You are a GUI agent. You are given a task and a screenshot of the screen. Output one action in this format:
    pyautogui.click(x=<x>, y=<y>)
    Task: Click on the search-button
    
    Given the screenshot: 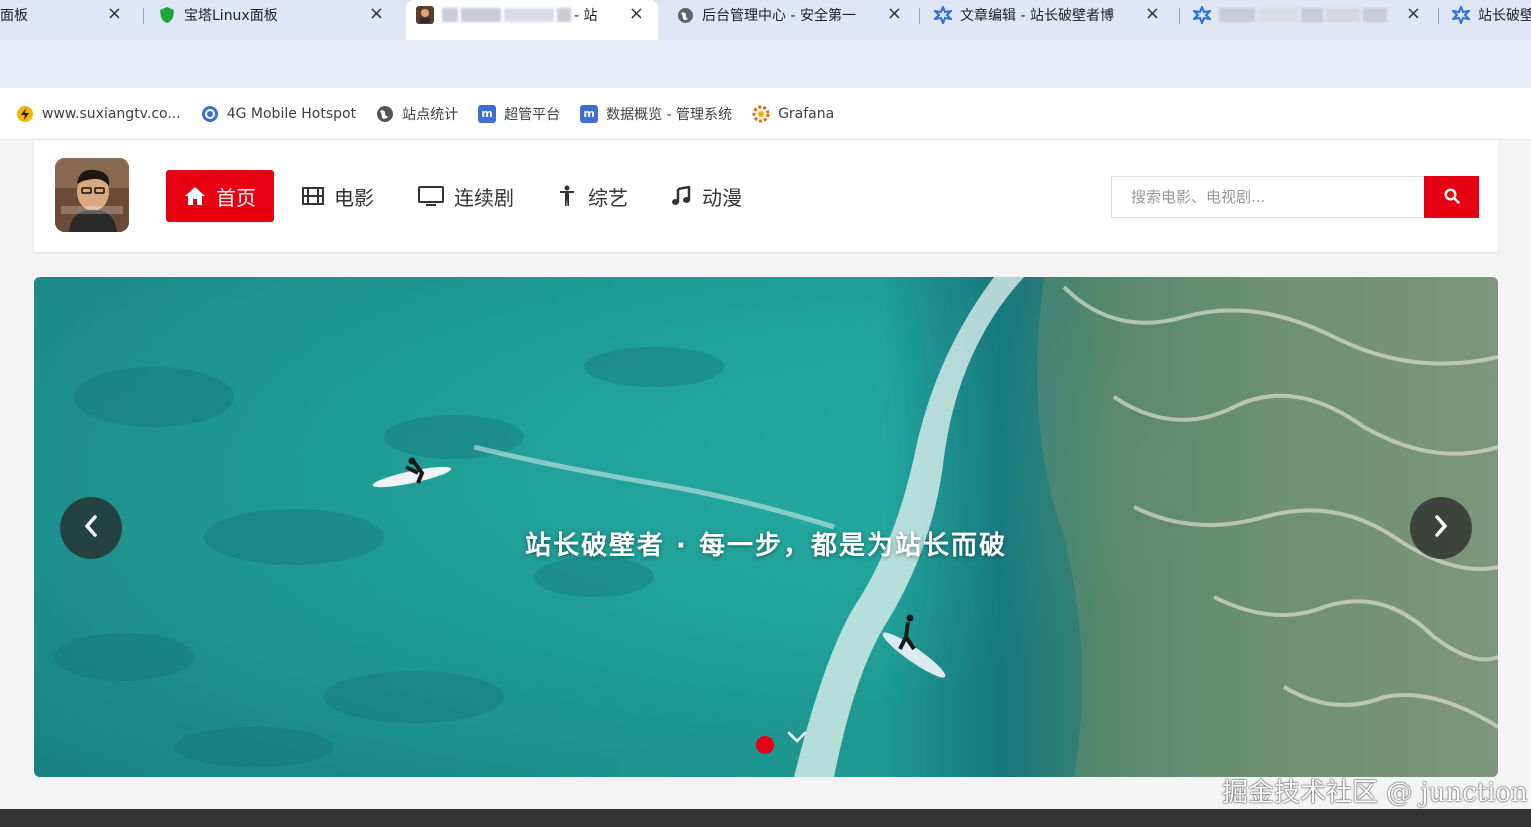 What is the action you would take?
    pyautogui.click(x=1451, y=197)
    